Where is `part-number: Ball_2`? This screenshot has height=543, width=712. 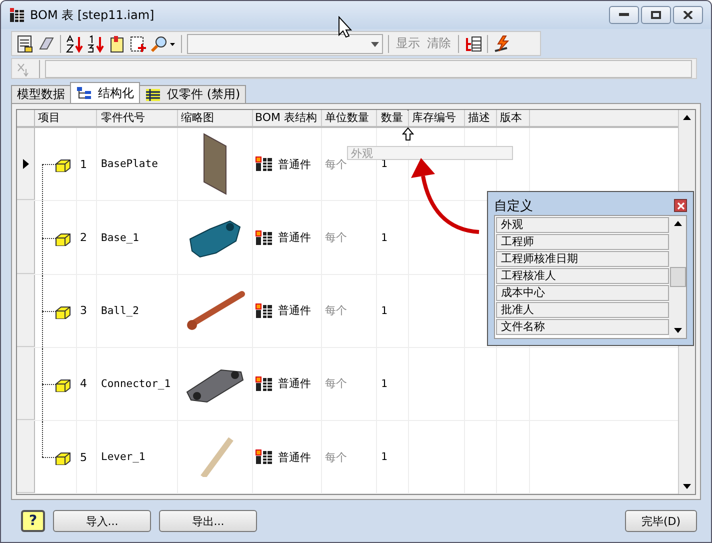
part-number: Ball_2 is located at coordinates (137, 310).